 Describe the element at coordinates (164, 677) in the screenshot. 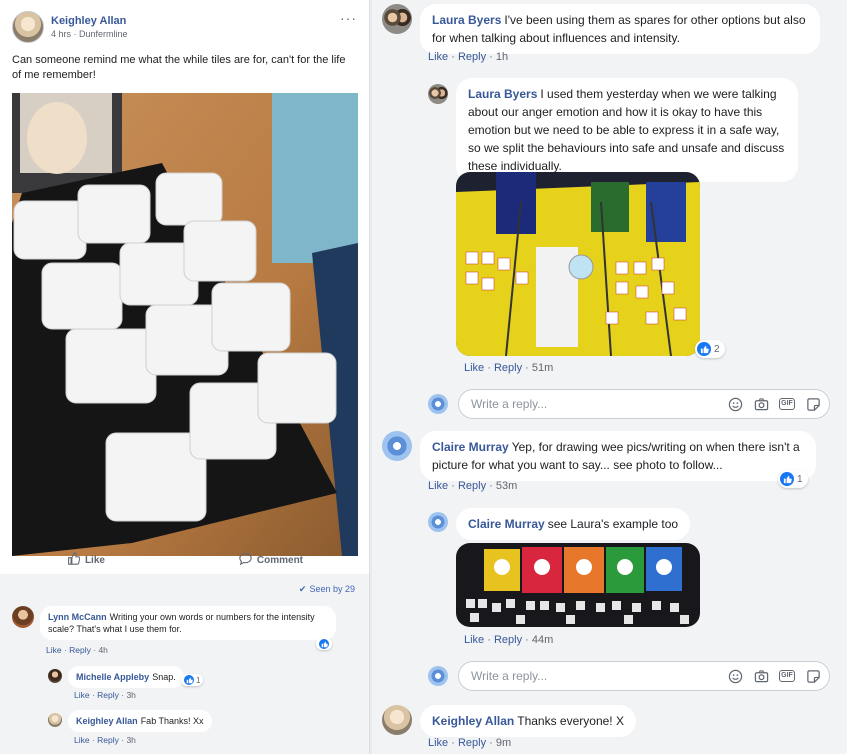

I see `comment-text: Snap.` at that location.